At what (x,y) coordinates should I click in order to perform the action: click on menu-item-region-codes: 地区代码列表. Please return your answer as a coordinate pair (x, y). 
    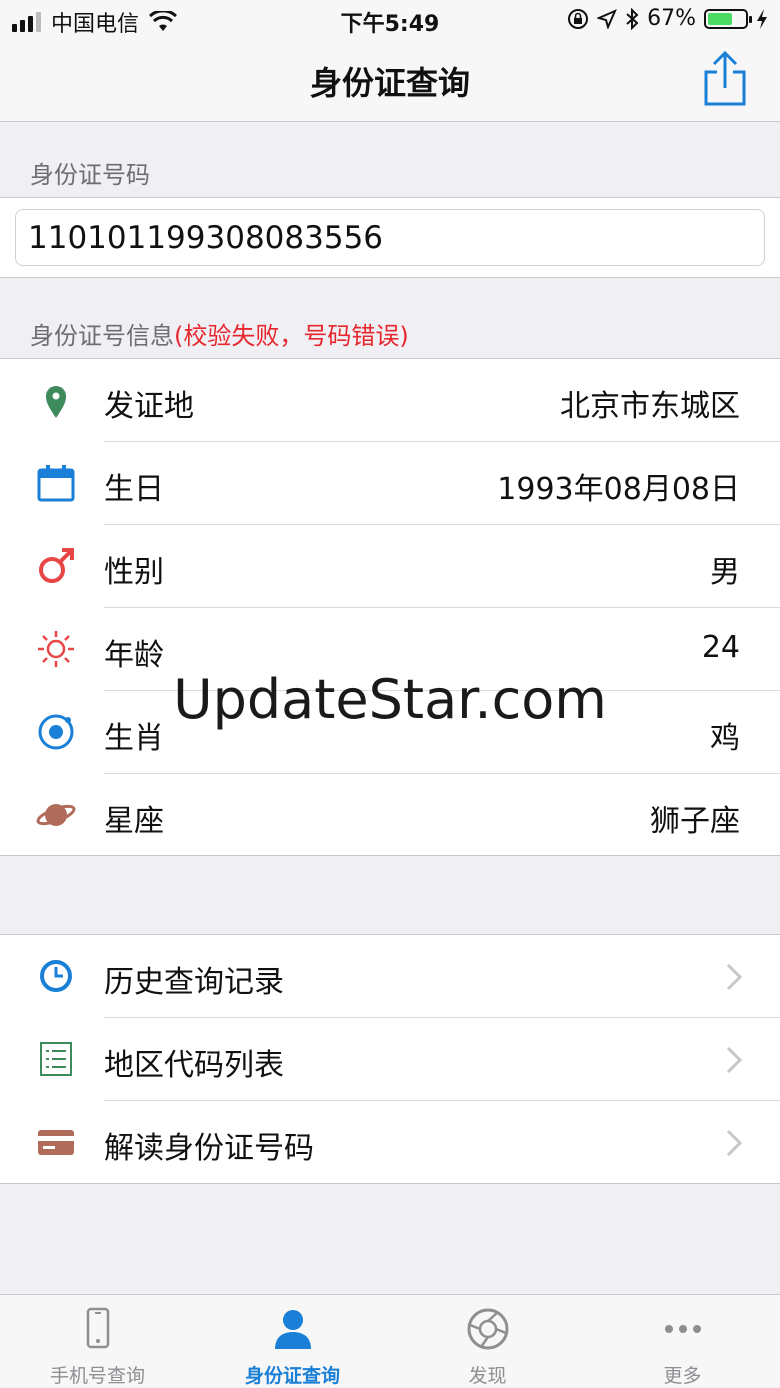
    Looking at the image, I should click on (390, 1059).